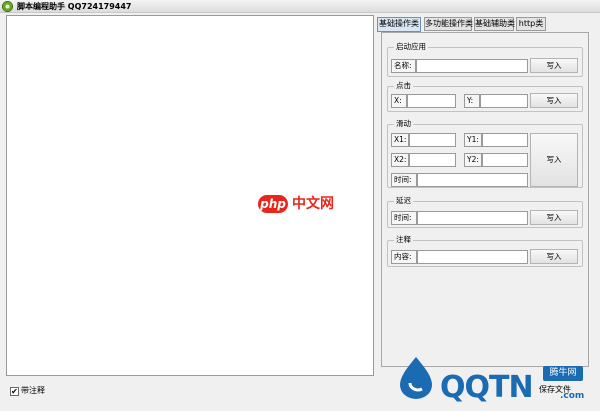 The image size is (600, 411). What do you see at coordinates (313, 204) in the screenshot?
I see `php-watermark-text: 中文网` at bounding box center [313, 204].